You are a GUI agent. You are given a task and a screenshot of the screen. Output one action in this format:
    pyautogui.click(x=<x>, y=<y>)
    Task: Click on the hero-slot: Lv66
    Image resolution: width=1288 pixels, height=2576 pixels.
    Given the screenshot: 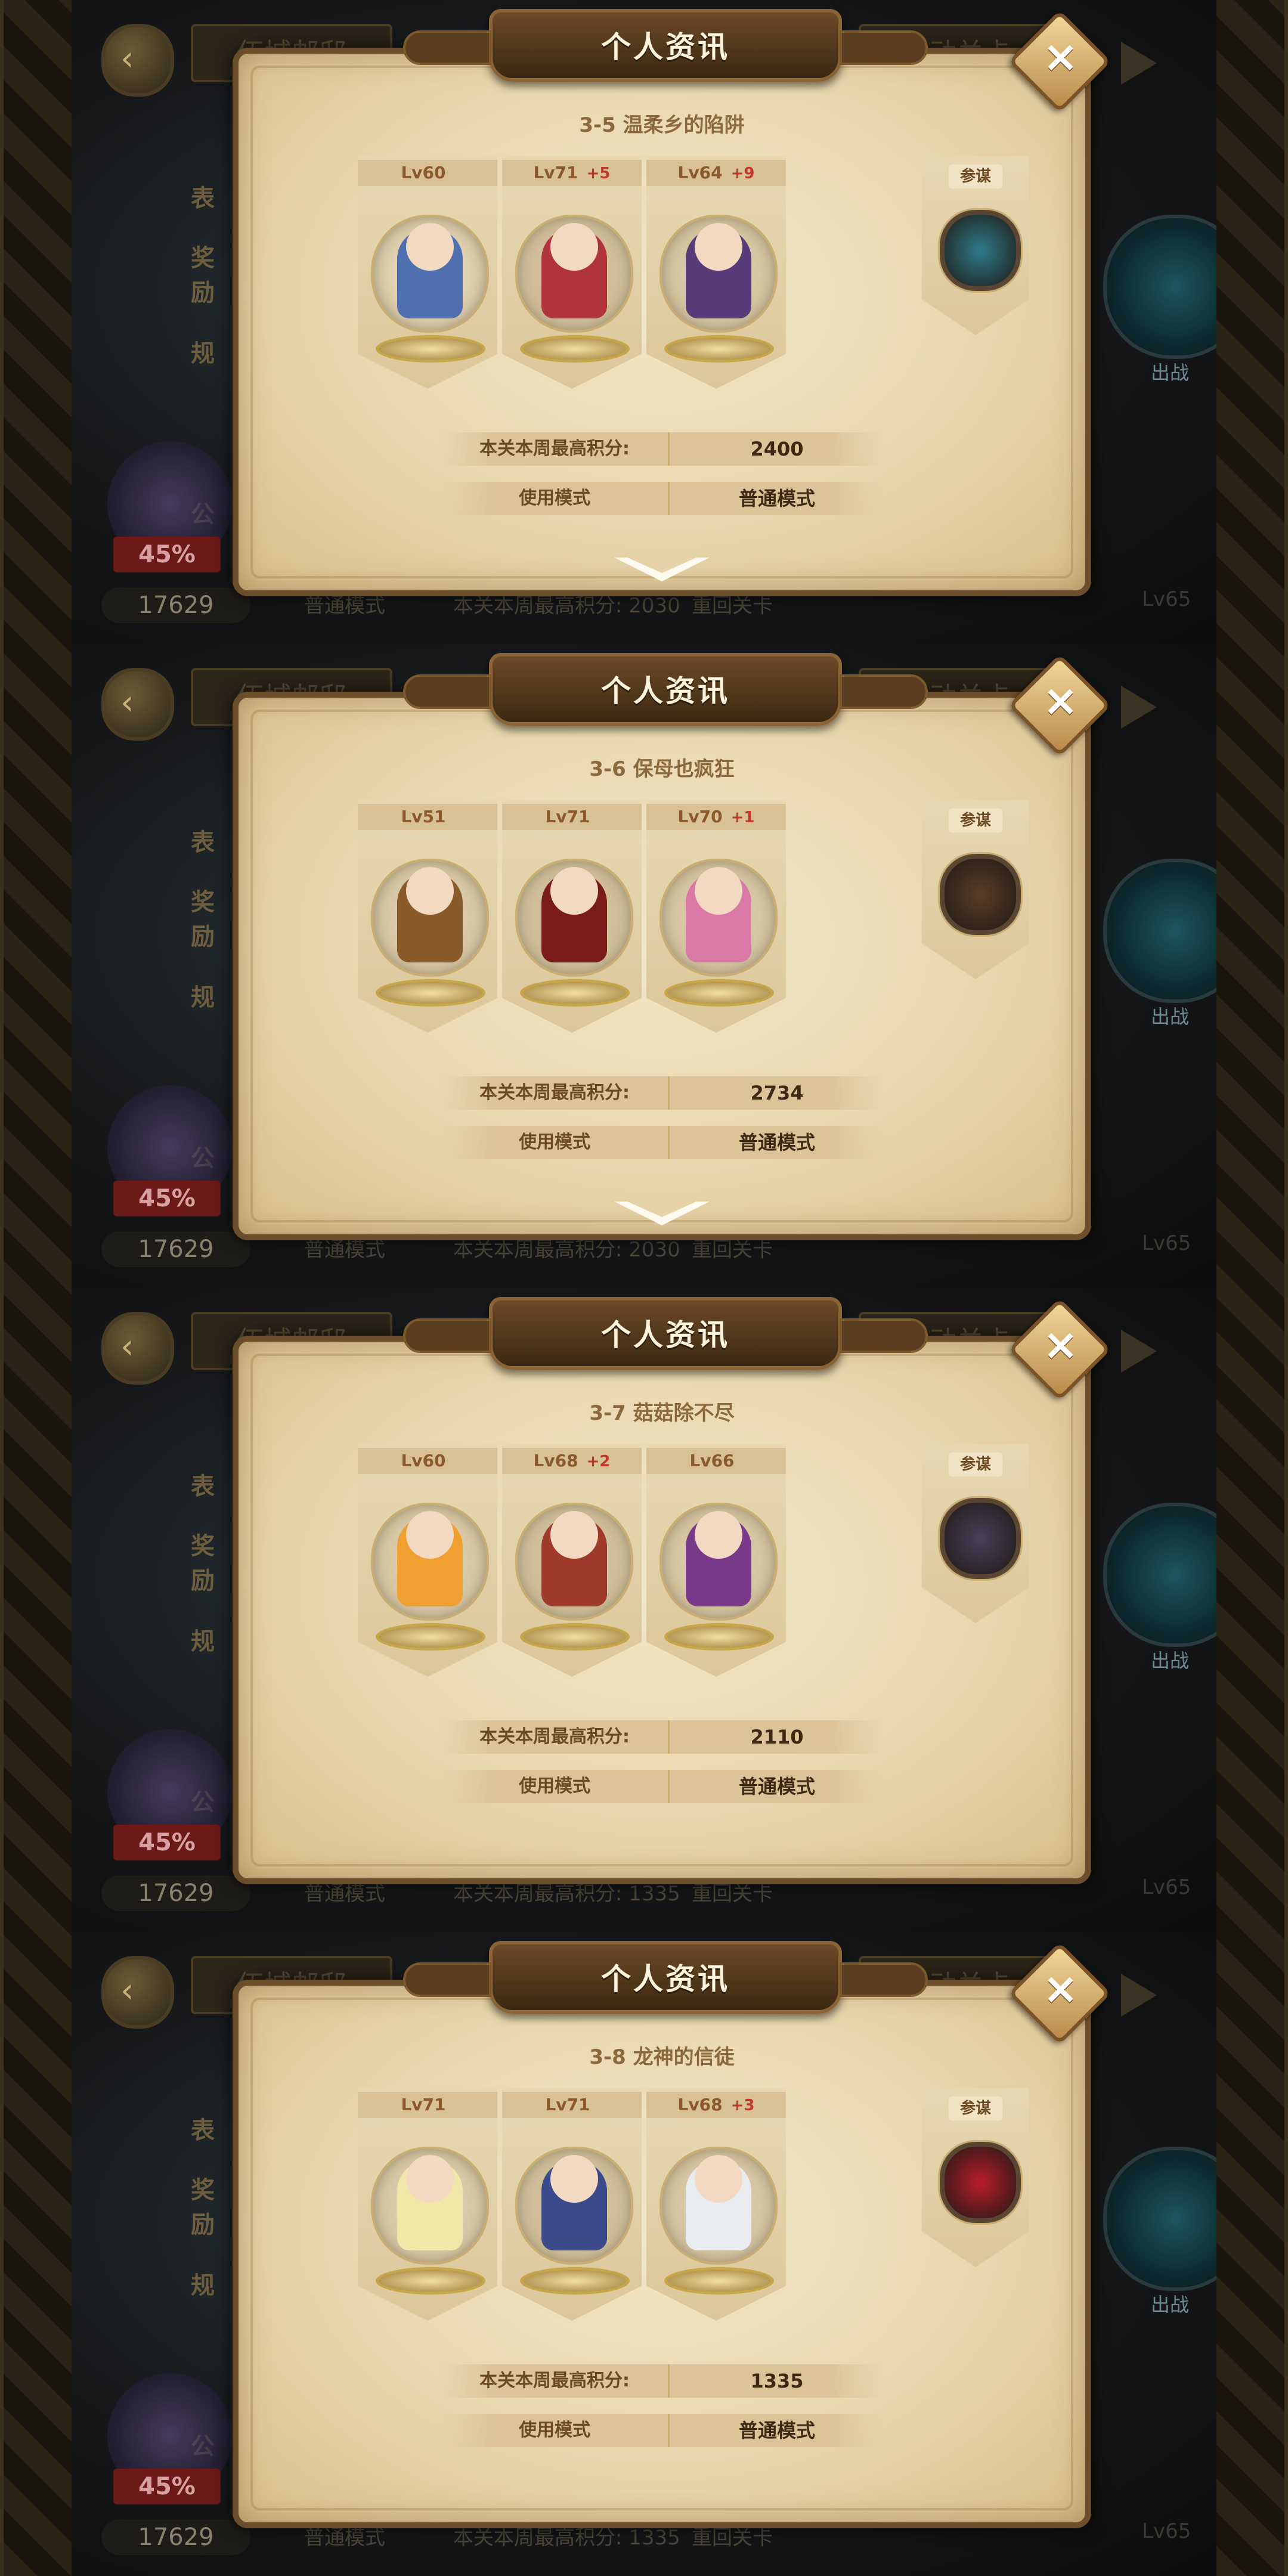 What is the action you would take?
    pyautogui.click(x=716, y=1561)
    